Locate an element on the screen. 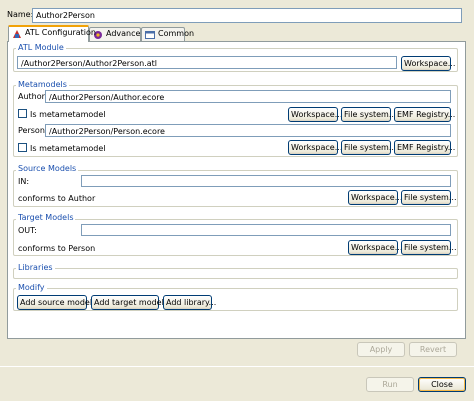  libraries-title: Libraries is located at coordinates (35, 267).